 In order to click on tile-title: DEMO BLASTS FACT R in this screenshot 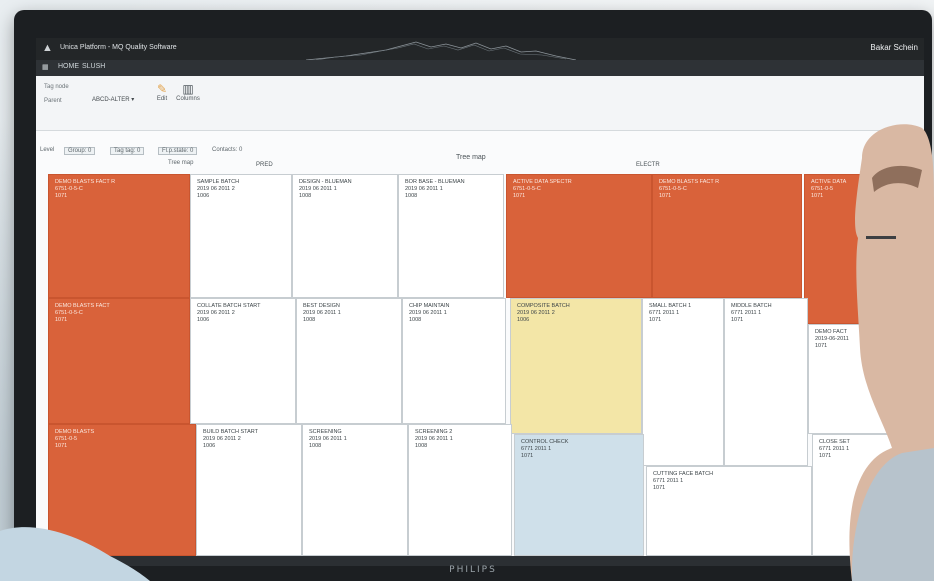, I will do `click(85, 182)`.